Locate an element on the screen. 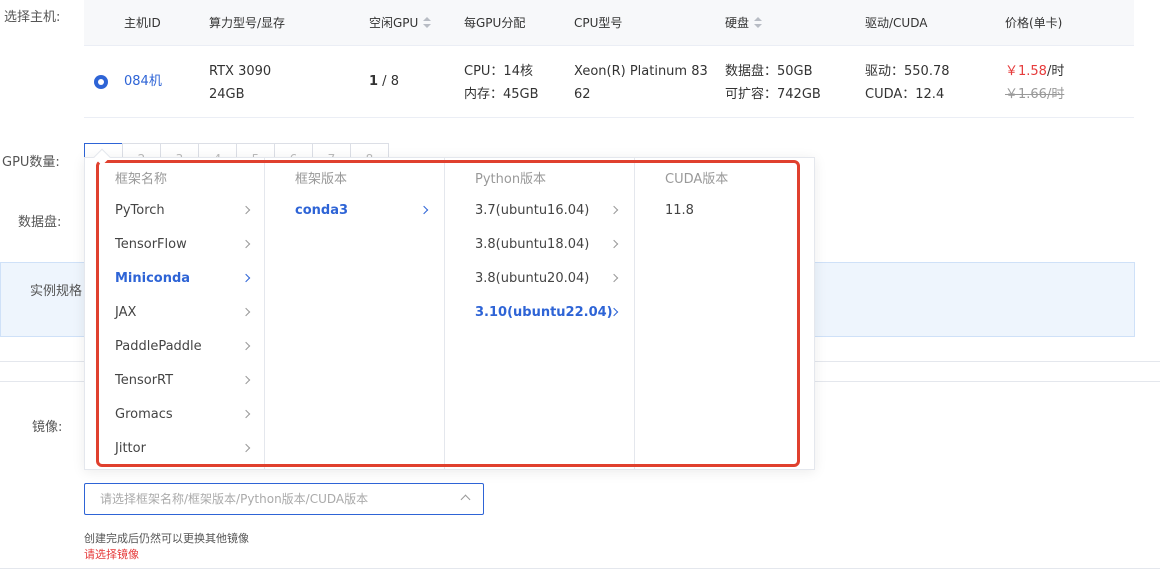 The image size is (1160, 572). python-option-3-8-2004: 3.8(ubuntu20.04) is located at coordinates (554, 279).